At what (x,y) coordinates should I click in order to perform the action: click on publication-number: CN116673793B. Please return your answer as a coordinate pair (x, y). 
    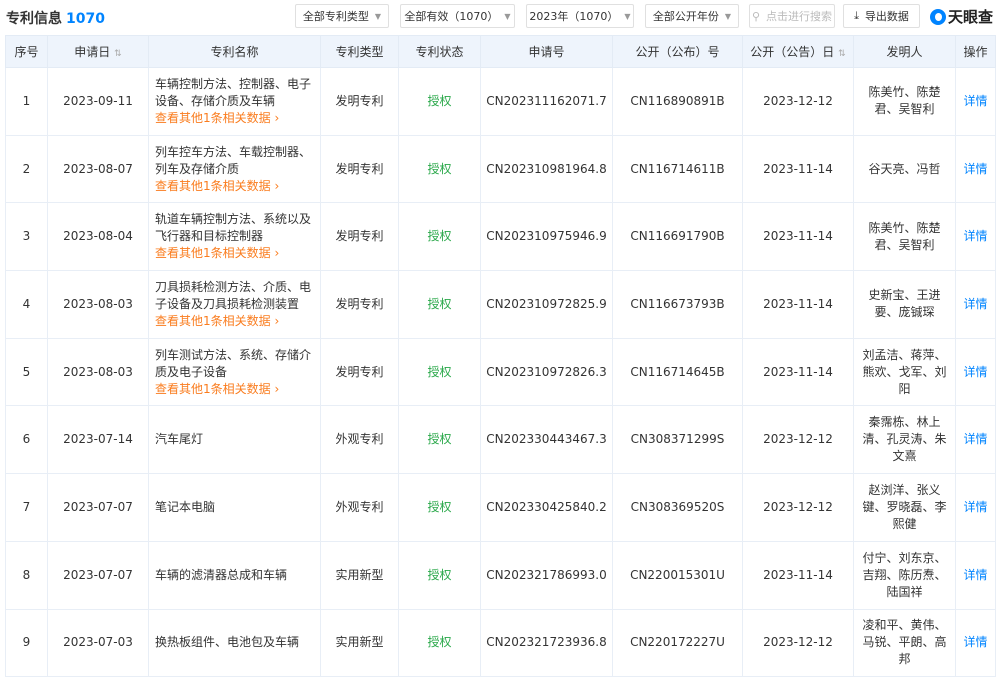
    Looking at the image, I should click on (677, 304).